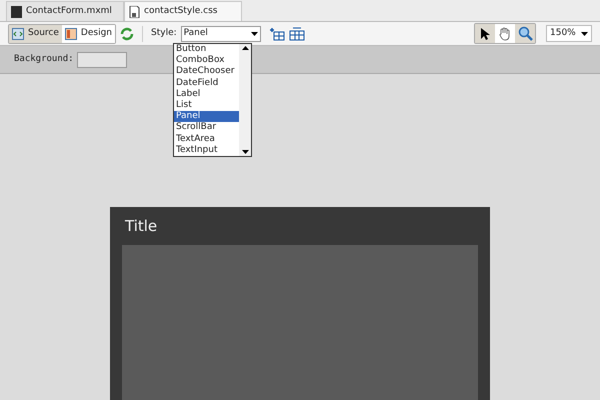 The height and width of the screenshot is (400, 600). I want to click on background-field, so click(101, 60).